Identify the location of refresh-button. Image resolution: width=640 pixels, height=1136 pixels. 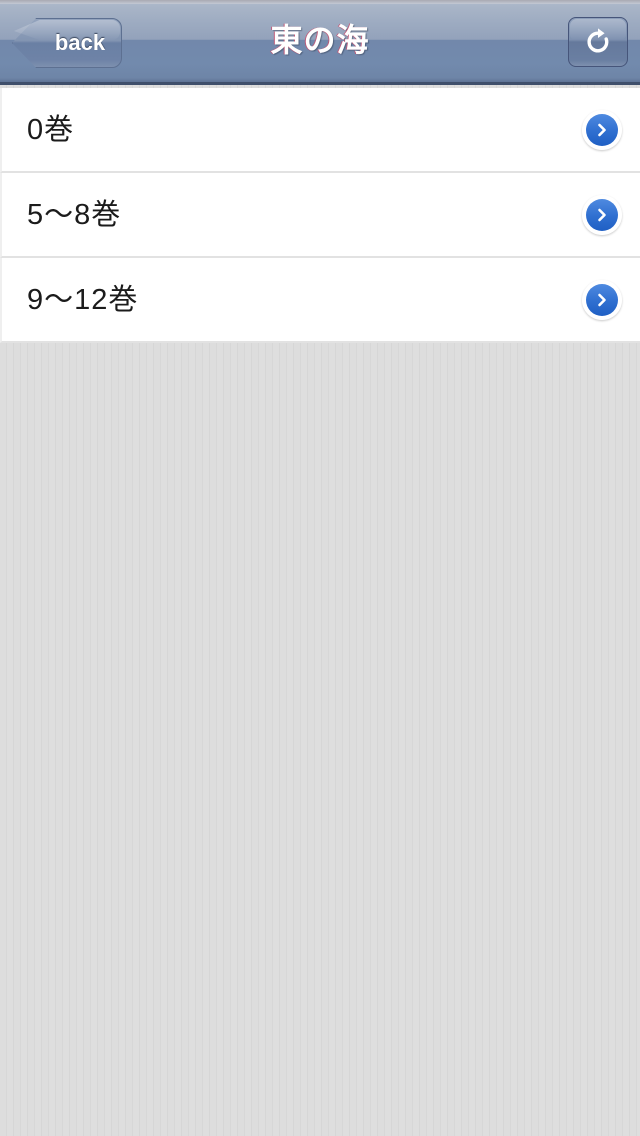
(598, 42).